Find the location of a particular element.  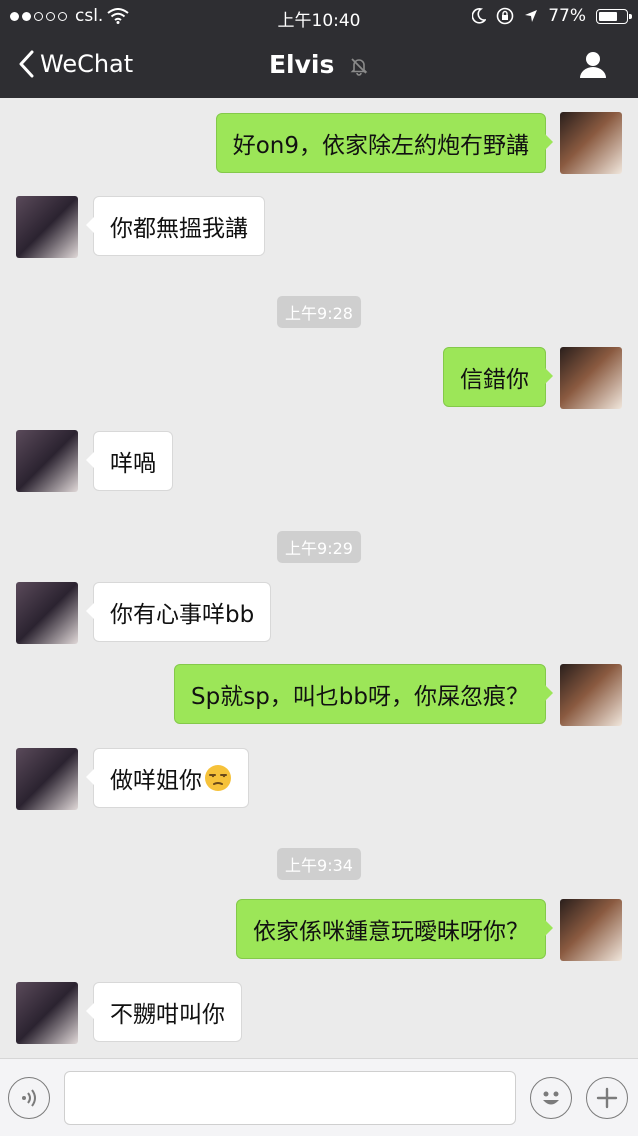

timestamp: 上午9:28 is located at coordinates (319, 312).